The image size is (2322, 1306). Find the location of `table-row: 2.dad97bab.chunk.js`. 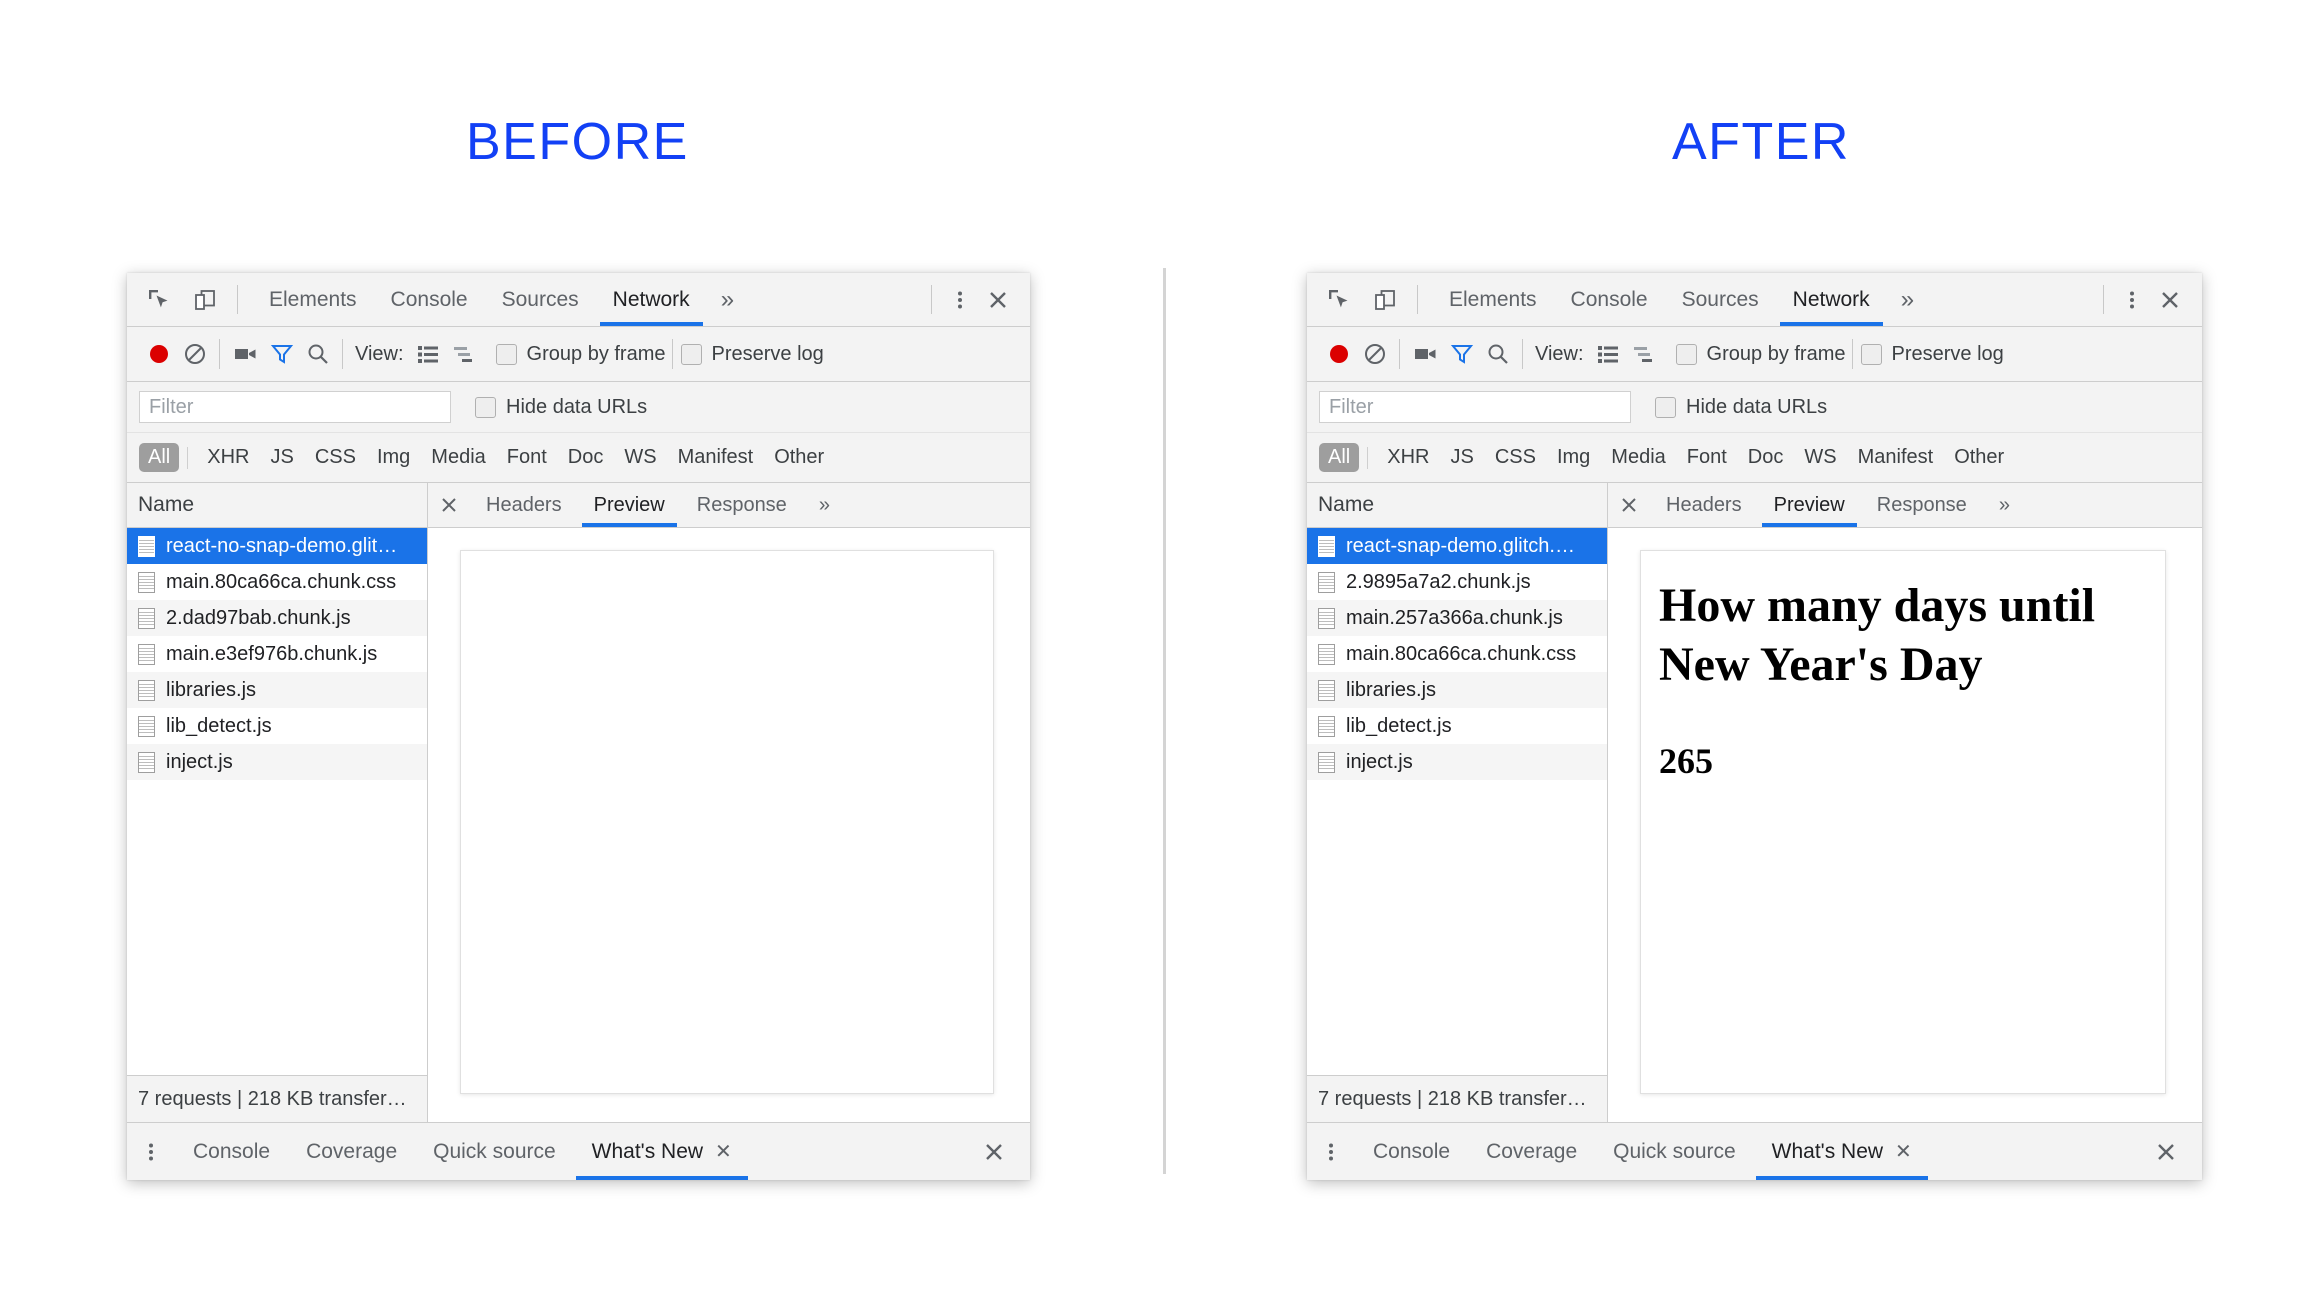

table-row: 2.dad97bab.chunk.js is located at coordinates (277, 618).